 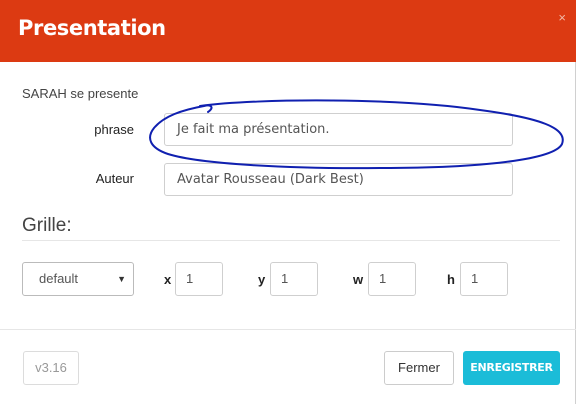 I want to click on chevron-down-icon: ▼, so click(x=121, y=279).